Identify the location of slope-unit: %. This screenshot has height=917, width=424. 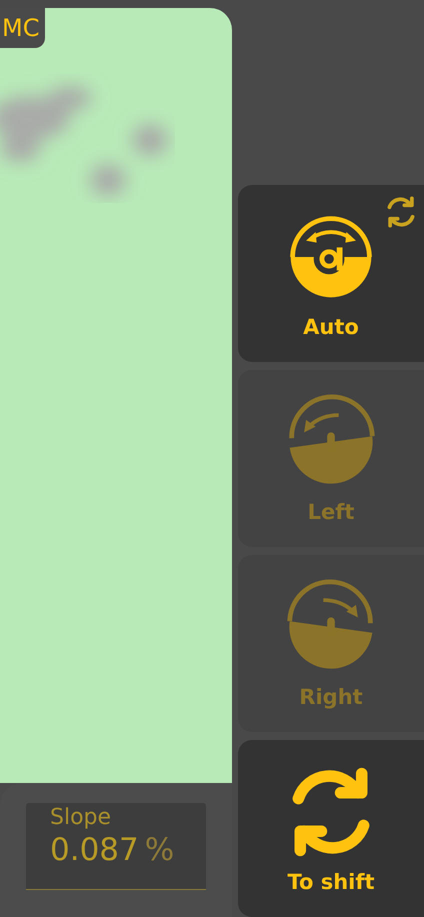
(159, 850).